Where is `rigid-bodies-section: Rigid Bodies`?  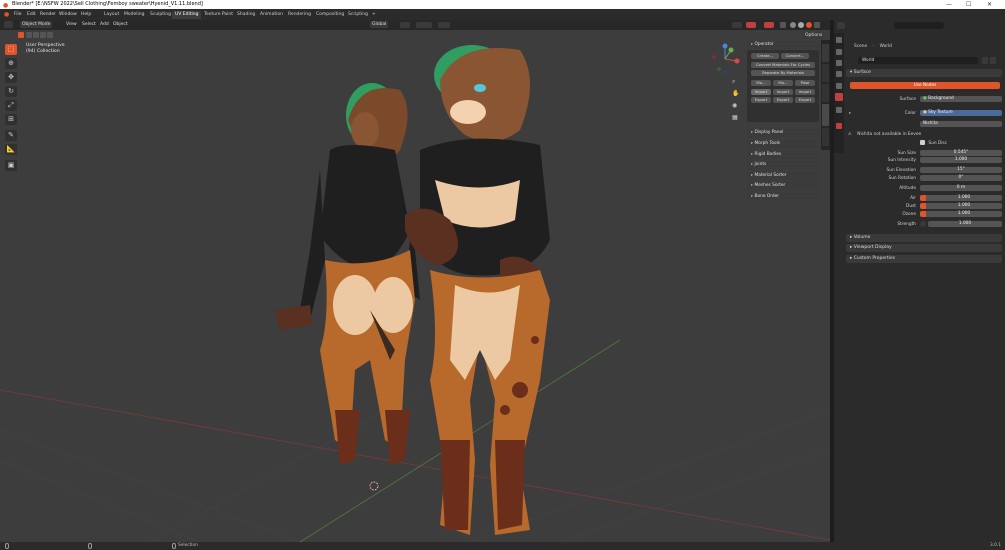 rigid-bodies-section: Rigid Bodies is located at coordinates (783, 155).